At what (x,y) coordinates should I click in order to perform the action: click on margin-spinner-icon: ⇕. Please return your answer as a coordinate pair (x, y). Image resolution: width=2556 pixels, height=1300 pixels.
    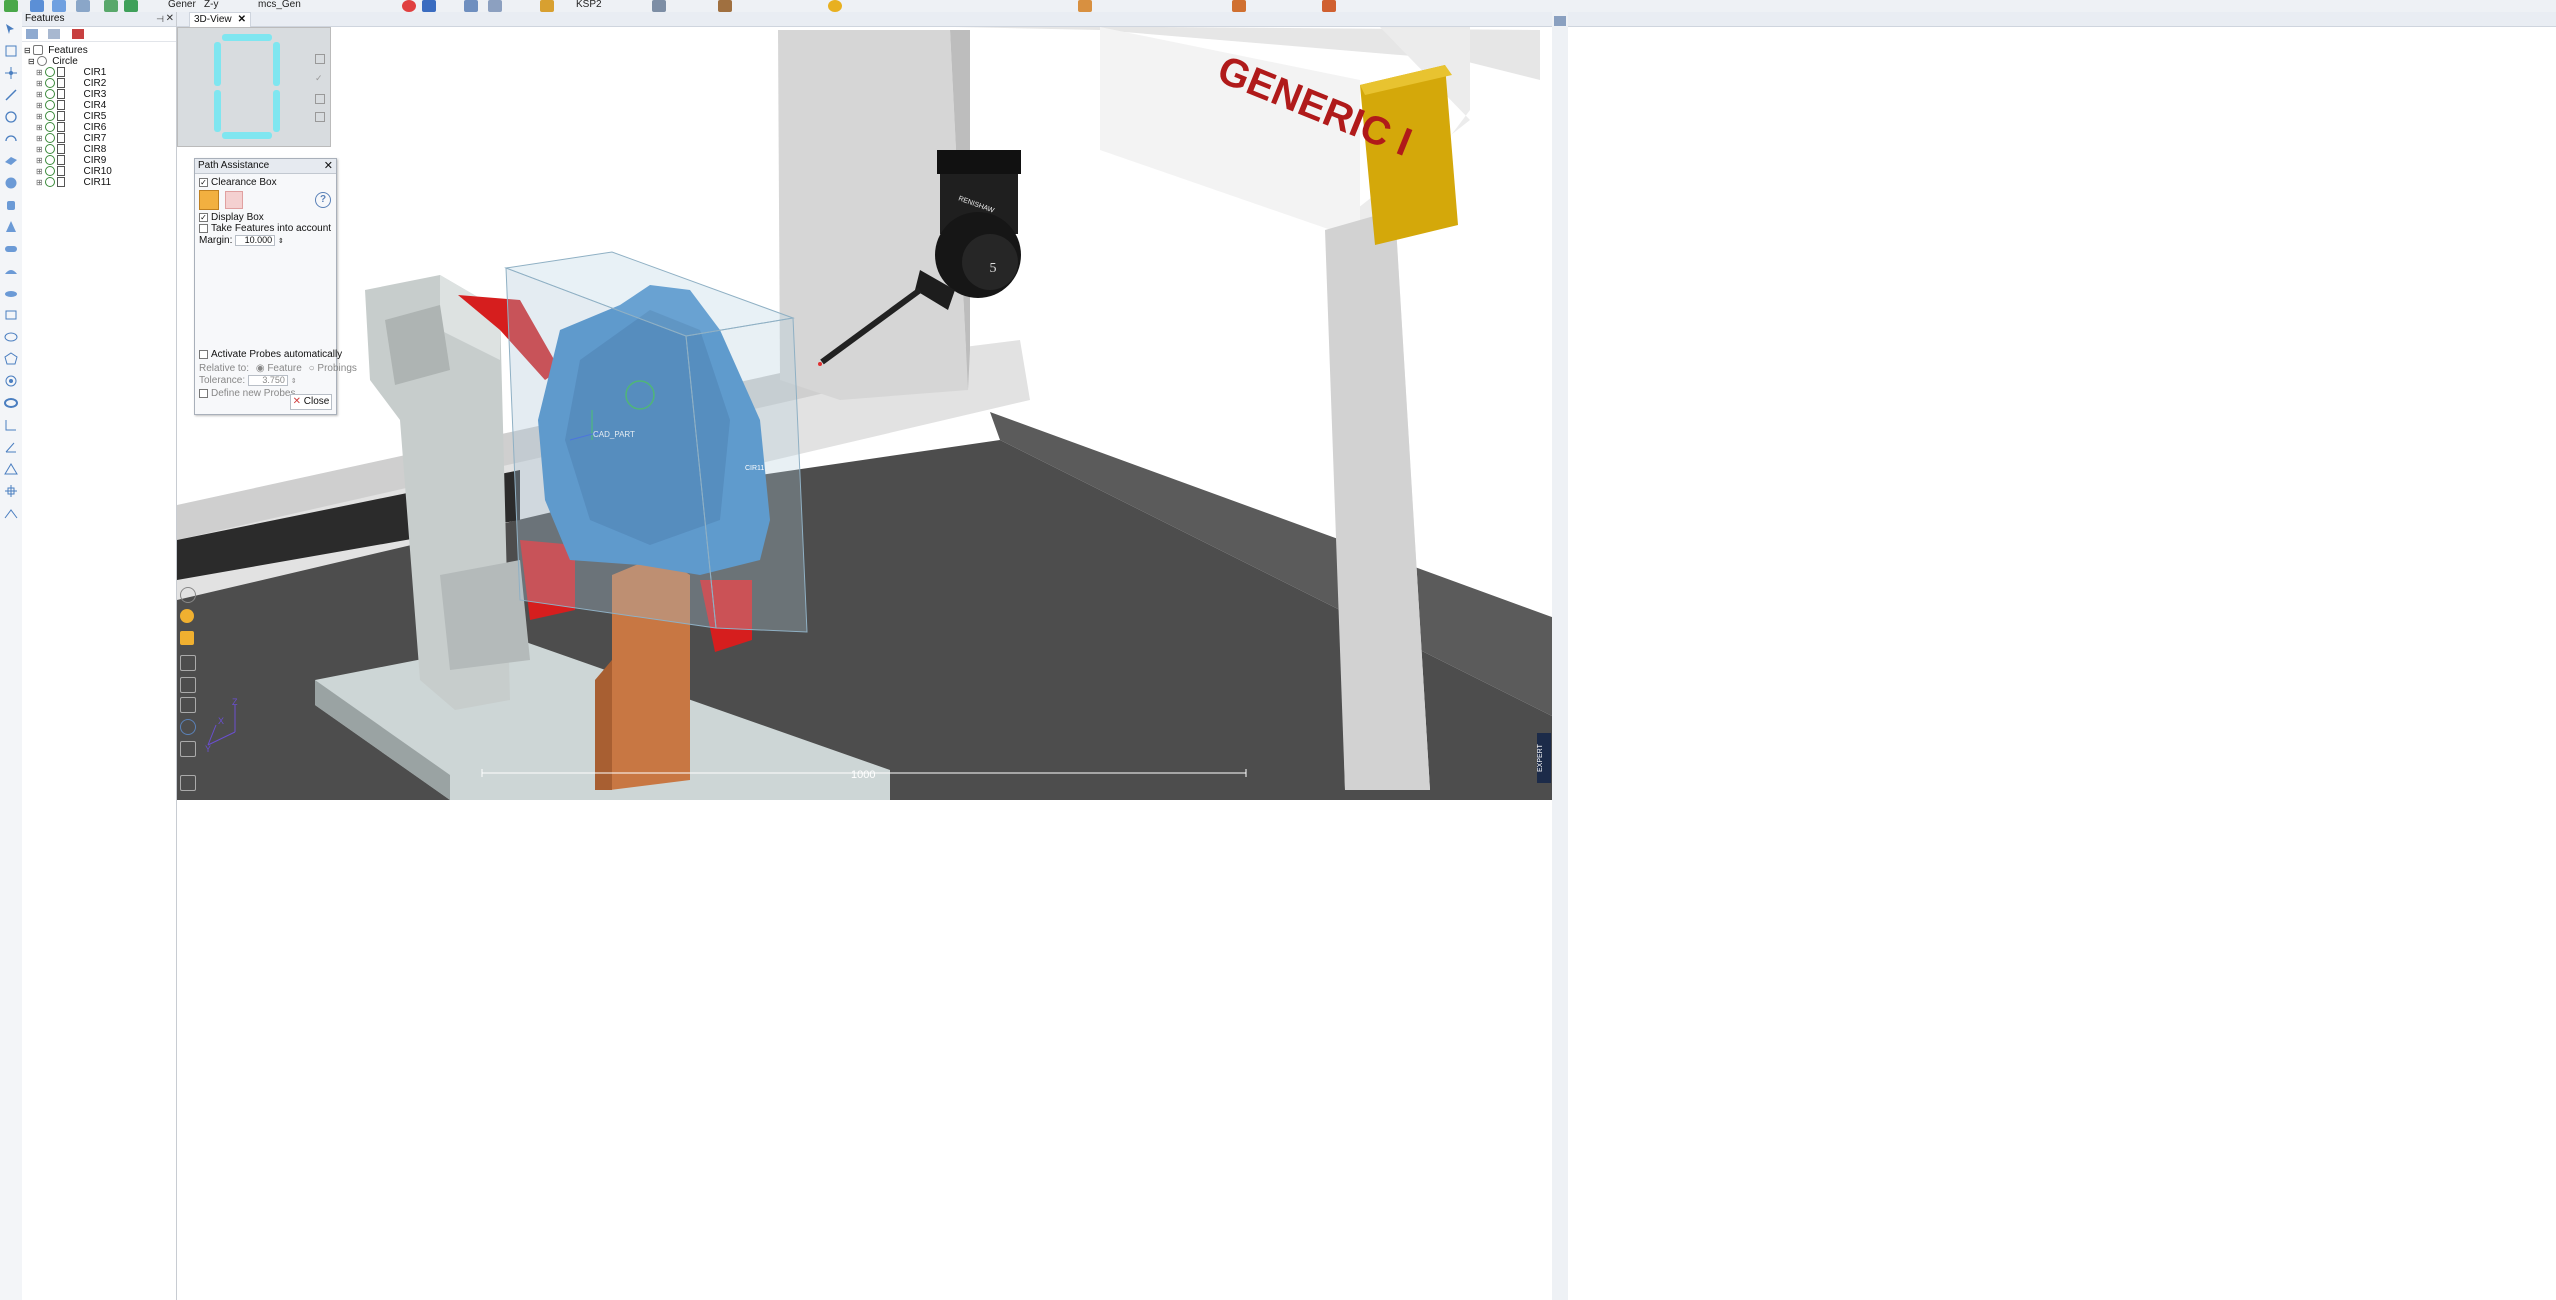
    Looking at the image, I should click on (281, 241).